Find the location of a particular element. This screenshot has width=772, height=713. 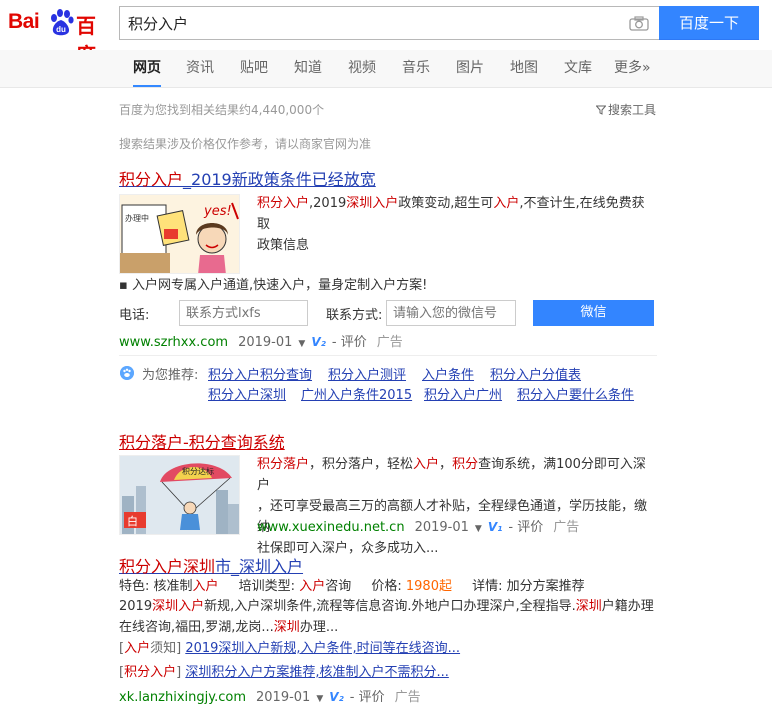

result-3-date: 2019-01 is located at coordinates (283, 697).